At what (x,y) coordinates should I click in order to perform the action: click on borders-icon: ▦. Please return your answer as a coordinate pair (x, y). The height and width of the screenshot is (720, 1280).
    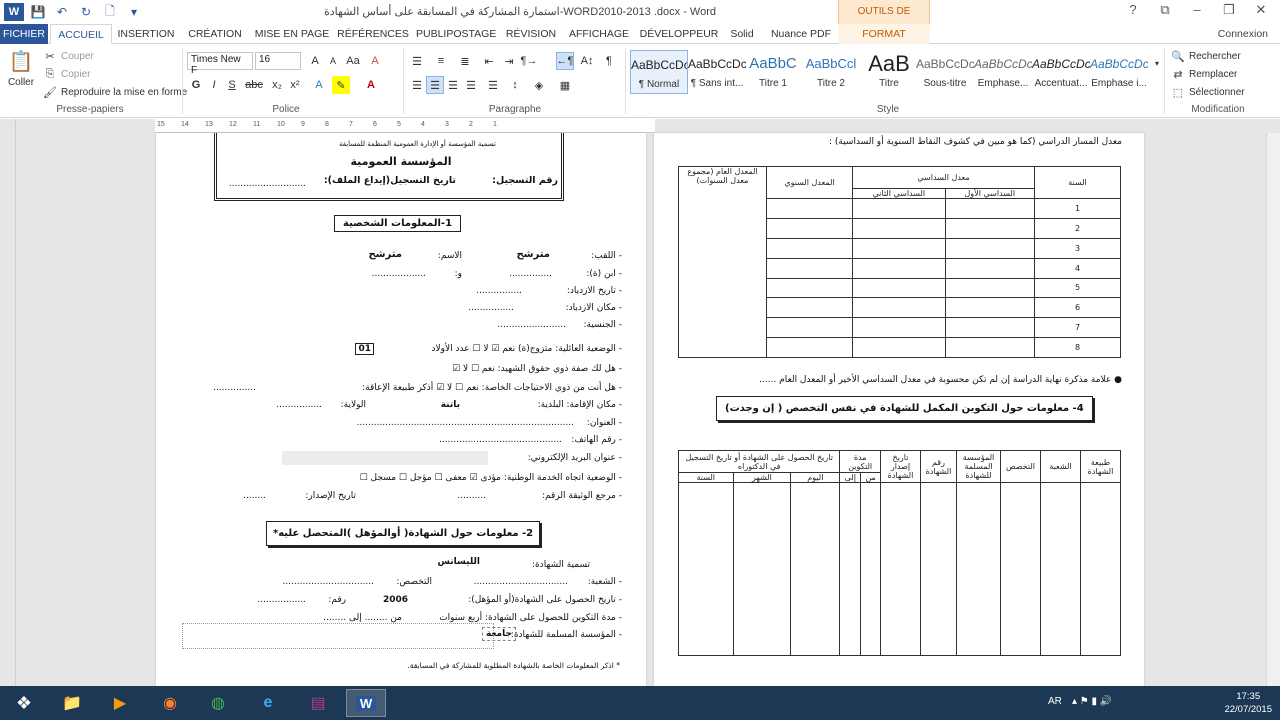
    Looking at the image, I should click on (565, 85).